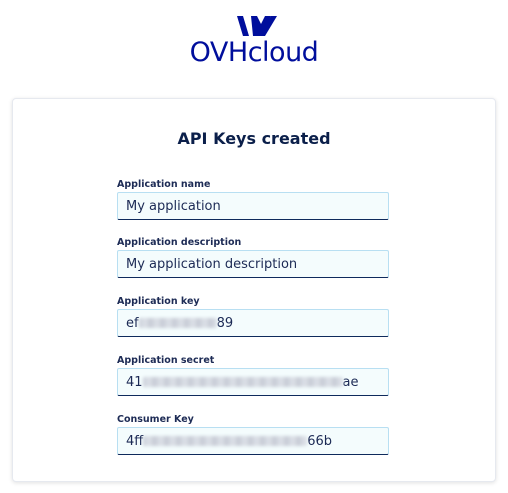  What do you see at coordinates (155, 419) in the screenshot?
I see `consumer-key-label: Consumer Key` at bounding box center [155, 419].